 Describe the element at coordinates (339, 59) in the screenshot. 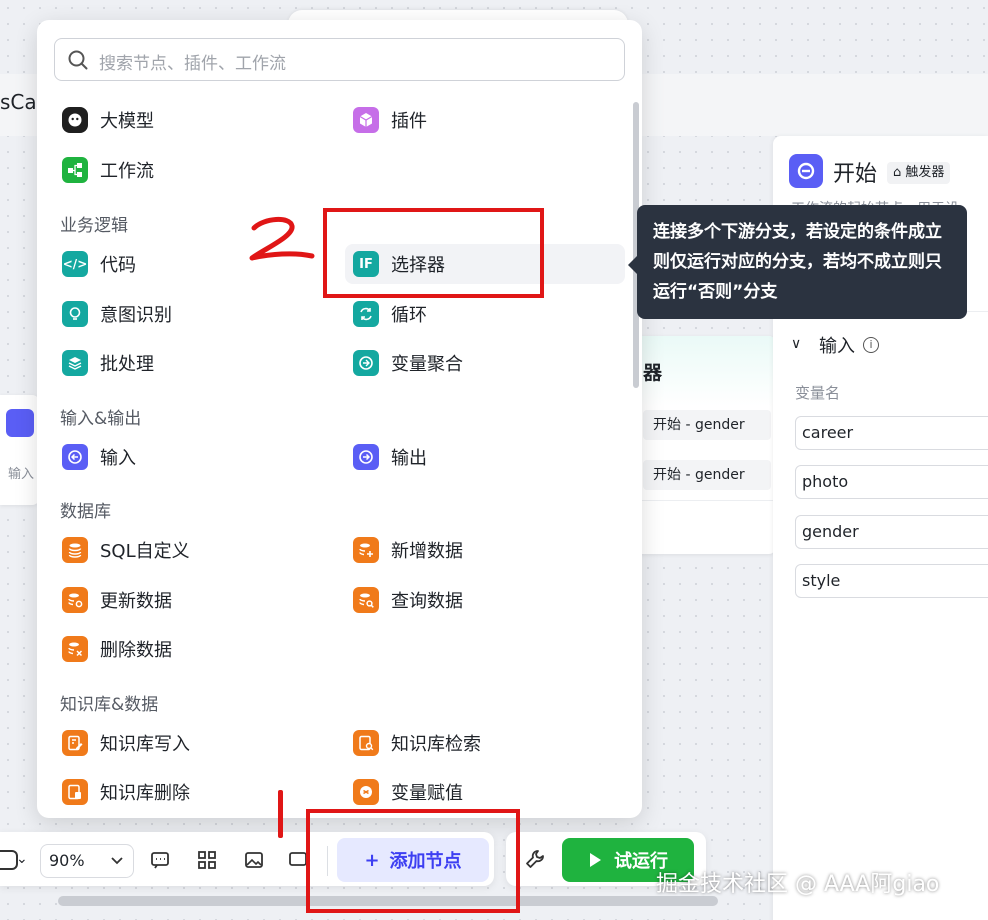

I see `search-input: 搜索节点、插件、工作流` at that location.